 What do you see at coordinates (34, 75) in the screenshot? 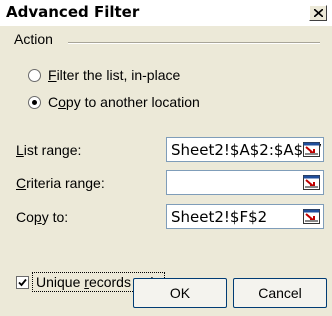
I see `filter-in-place-radio` at bounding box center [34, 75].